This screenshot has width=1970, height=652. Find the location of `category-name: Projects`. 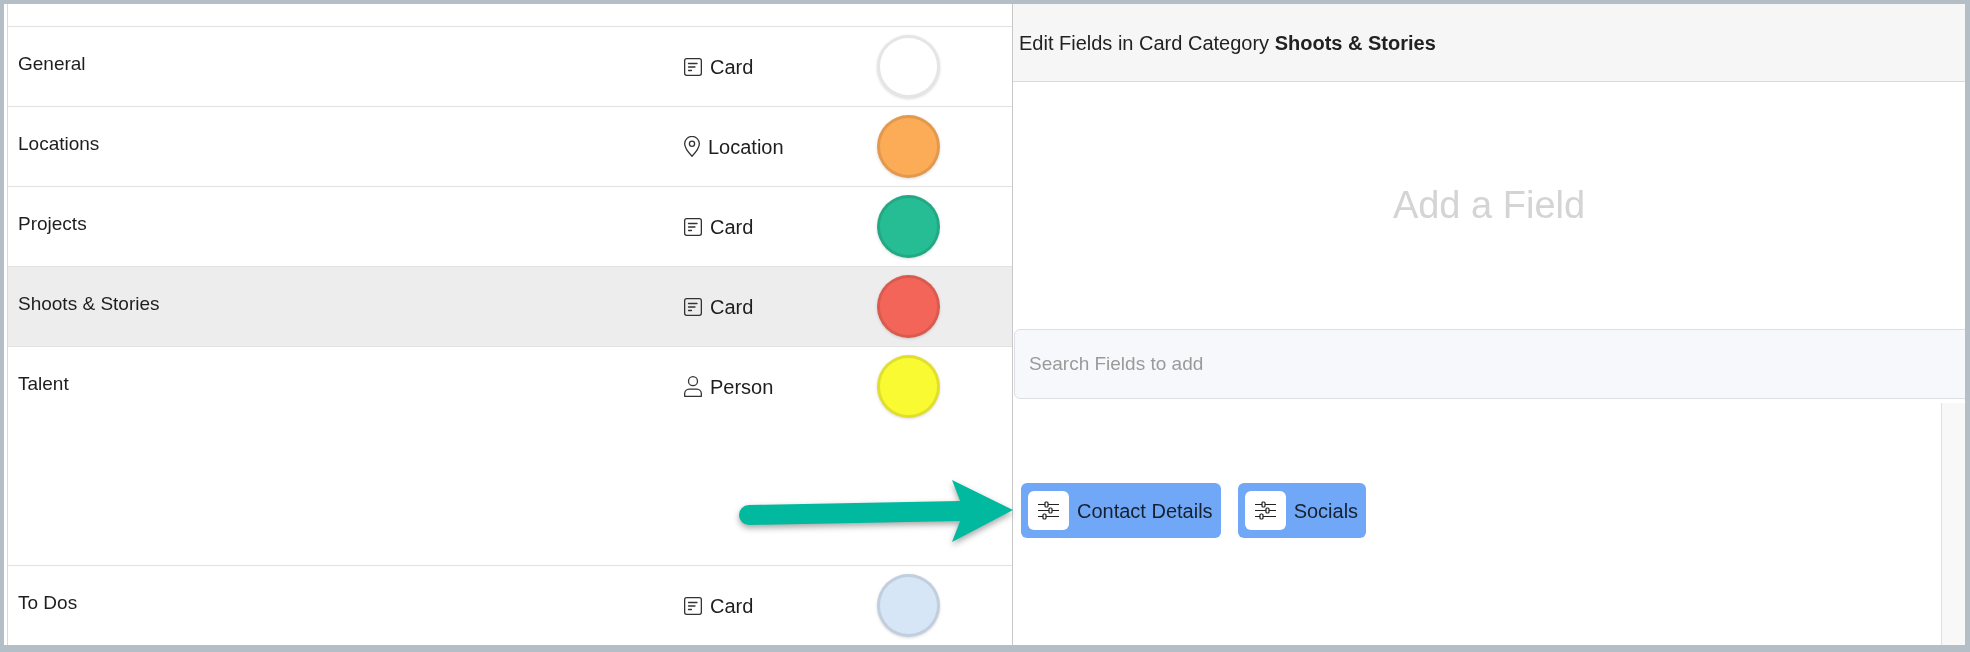

category-name: Projects is located at coordinates (53, 224).